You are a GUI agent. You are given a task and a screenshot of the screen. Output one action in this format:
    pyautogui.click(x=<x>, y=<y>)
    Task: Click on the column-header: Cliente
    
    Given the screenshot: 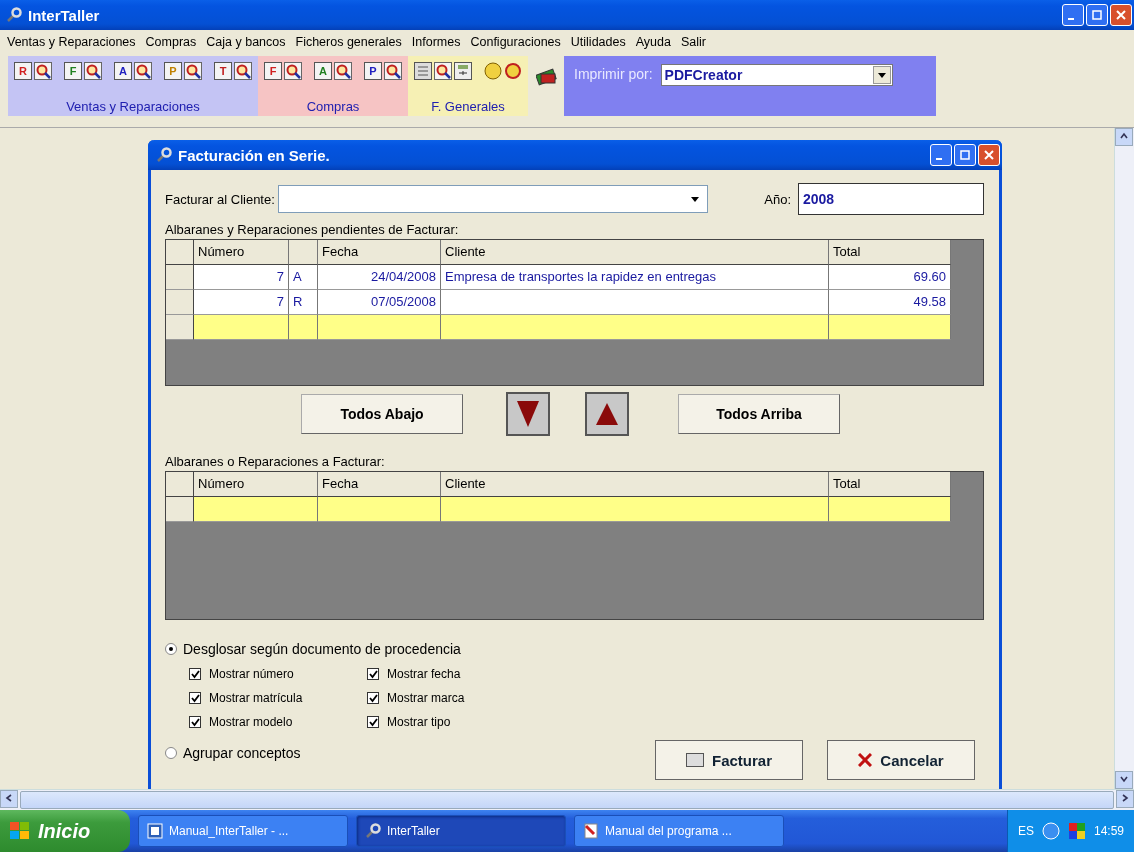 What is the action you would take?
    pyautogui.click(x=635, y=252)
    